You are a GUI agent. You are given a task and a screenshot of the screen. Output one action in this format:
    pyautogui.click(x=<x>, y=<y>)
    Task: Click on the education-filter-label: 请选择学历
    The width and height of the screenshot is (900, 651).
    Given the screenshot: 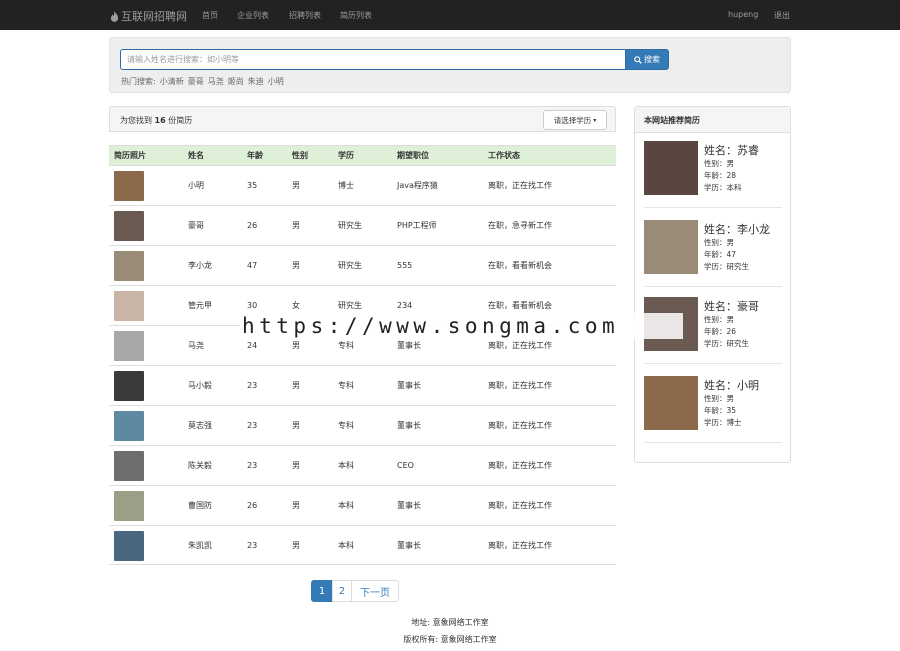 What is the action you would take?
    pyautogui.click(x=572, y=120)
    